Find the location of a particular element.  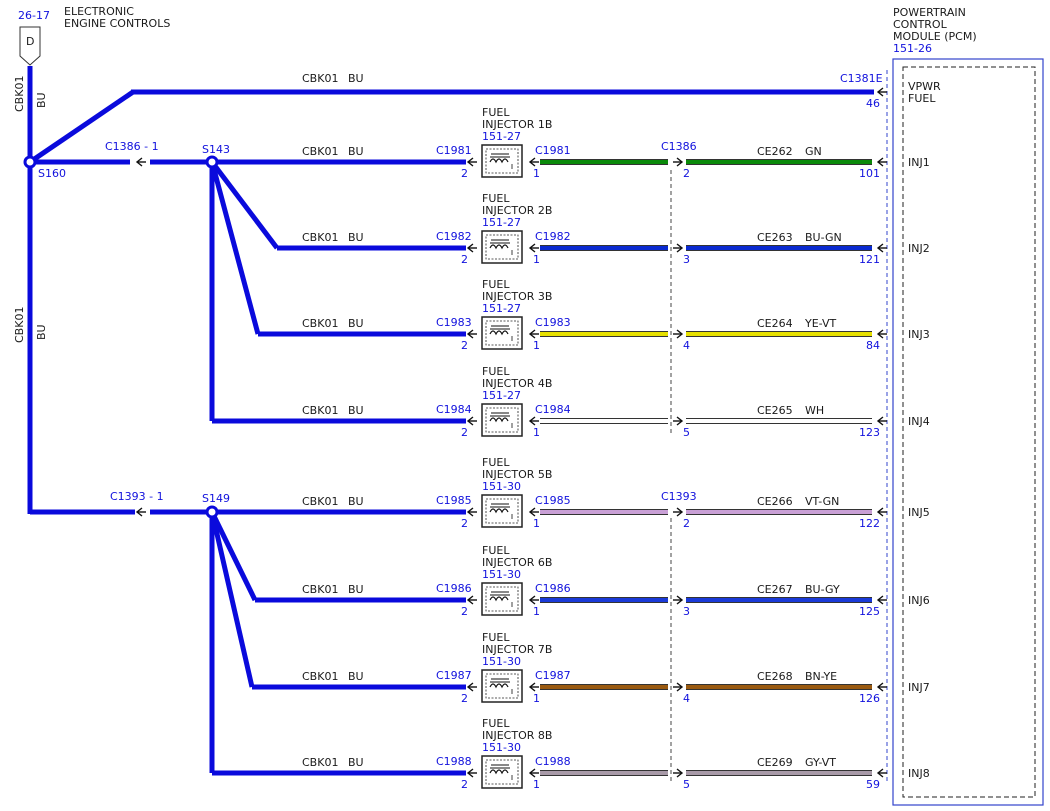

splice-s143 is located at coordinates (212, 162).